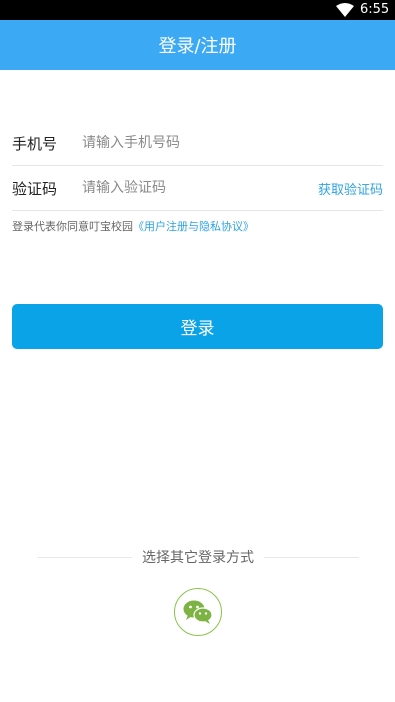 This screenshot has height=702, width=395. Describe the element at coordinates (197, 10) in the screenshot. I see `status-bar: 6:55` at that location.